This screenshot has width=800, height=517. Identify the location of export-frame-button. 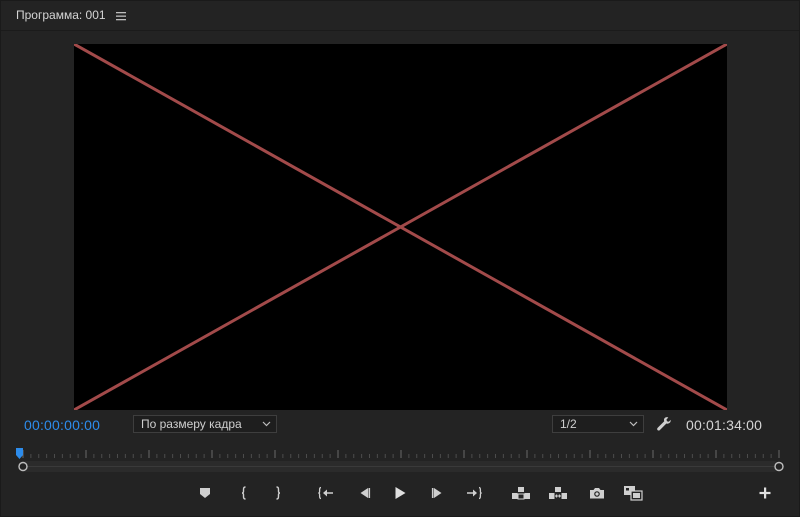
(597, 493).